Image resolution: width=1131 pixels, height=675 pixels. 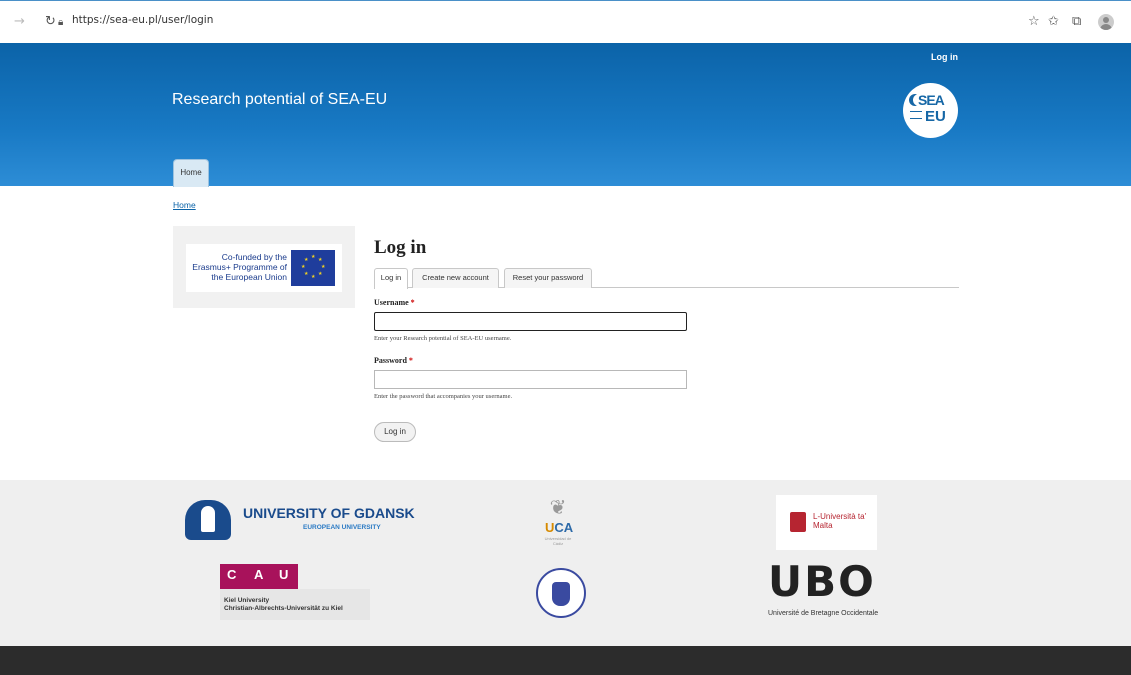 What do you see at coordinates (259, 576) in the screenshot?
I see `cau-logo: C A U` at bounding box center [259, 576].